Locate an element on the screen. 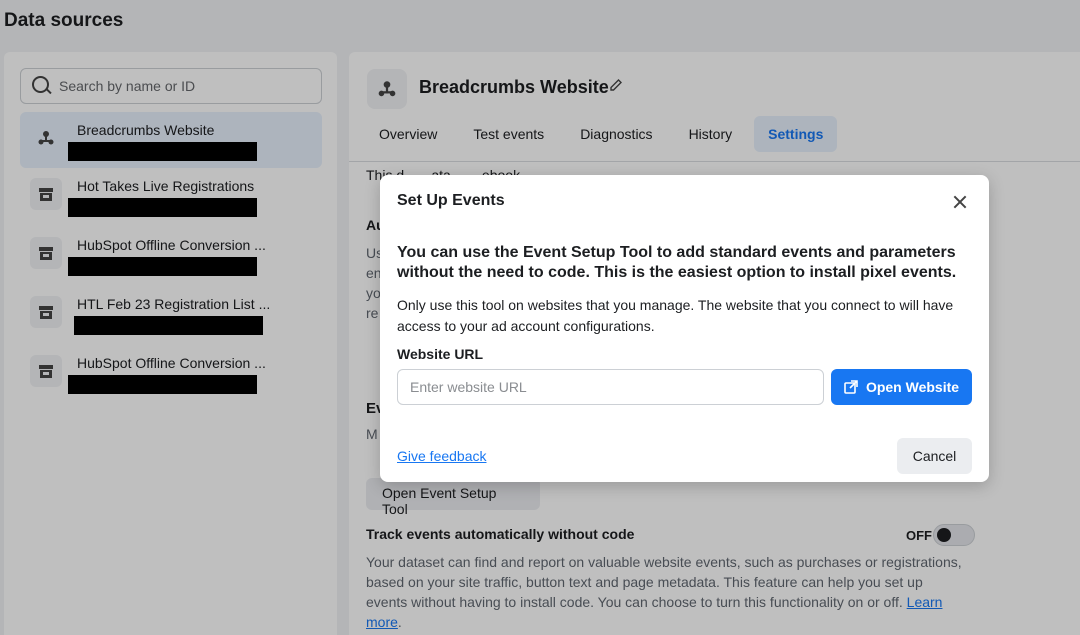 The height and width of the screenshot is (635, 1080). open-website-button: Open Website is located at coordinates (901, 387).